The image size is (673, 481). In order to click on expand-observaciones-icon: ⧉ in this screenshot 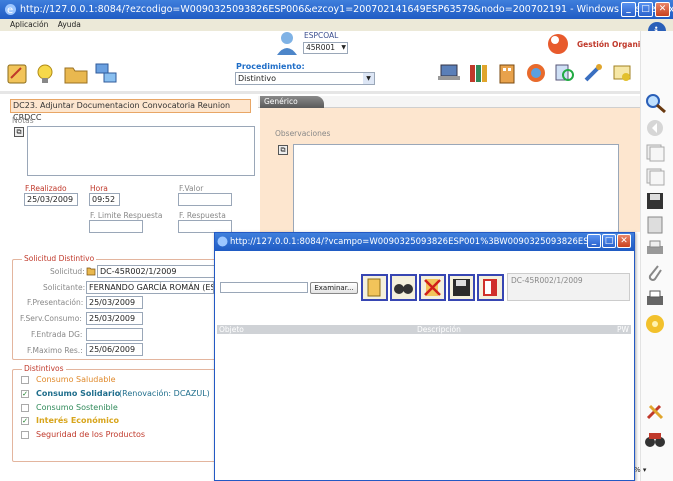, I will do `click(283, 150)`.